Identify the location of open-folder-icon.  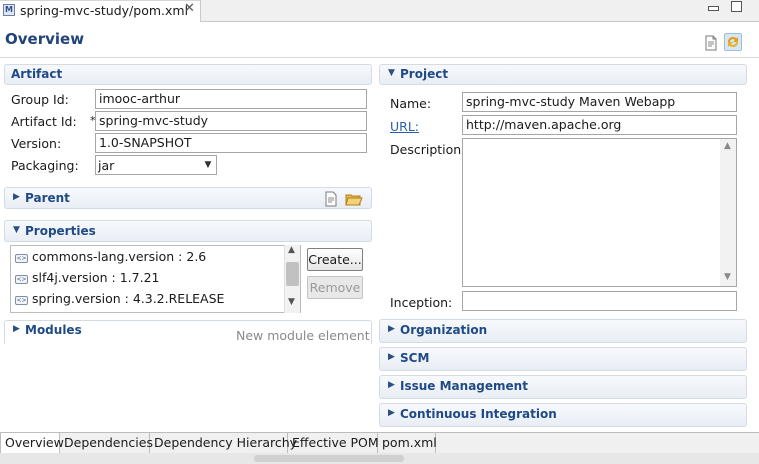
(354, 199).